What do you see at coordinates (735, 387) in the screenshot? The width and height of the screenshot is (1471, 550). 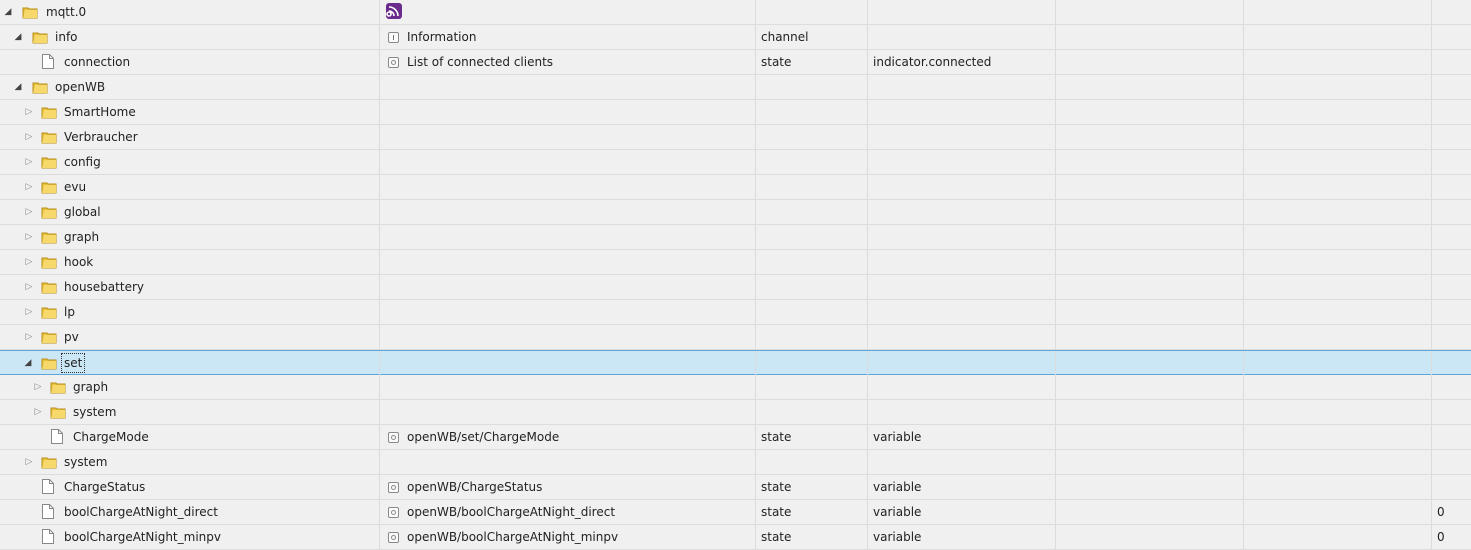 I see `tree-row-set-graph: ▷ graph` at bounding box center [735, 387].